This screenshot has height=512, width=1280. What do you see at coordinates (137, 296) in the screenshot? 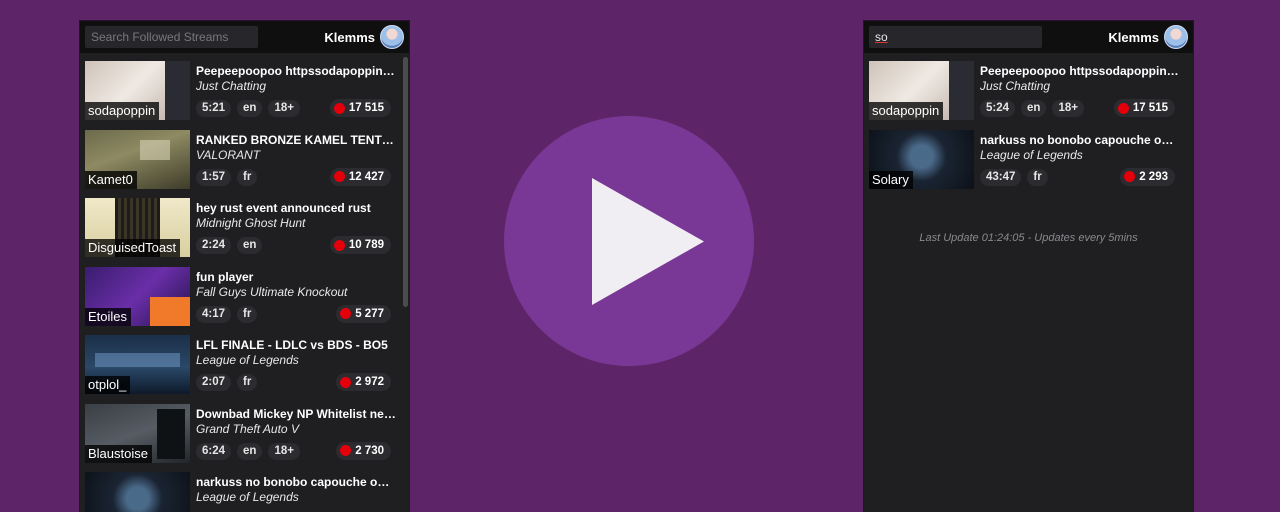
I see `stream-thumbnail: Etoiles` at bounding box center [137, 296].